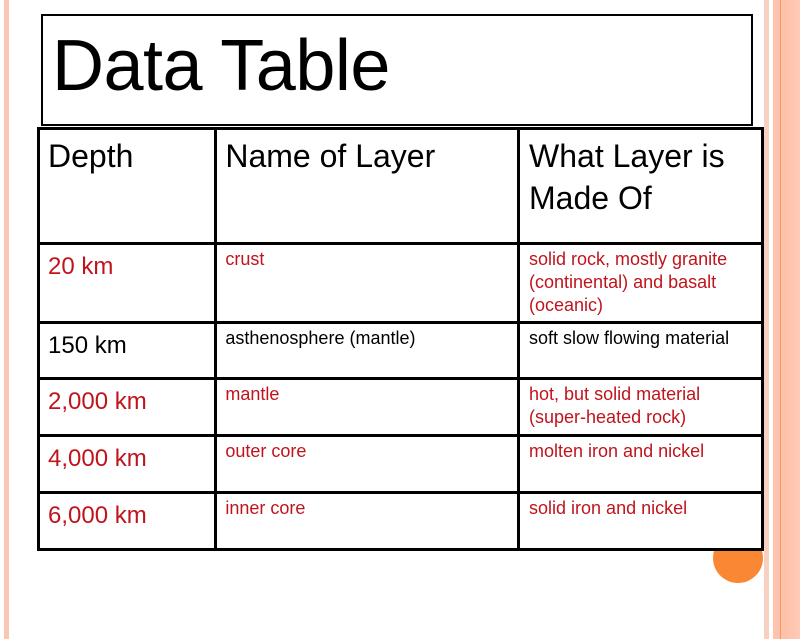  Describe the element at coordinates (127, 186) in the screenshot. I see `header-depth: Depth` at that location.